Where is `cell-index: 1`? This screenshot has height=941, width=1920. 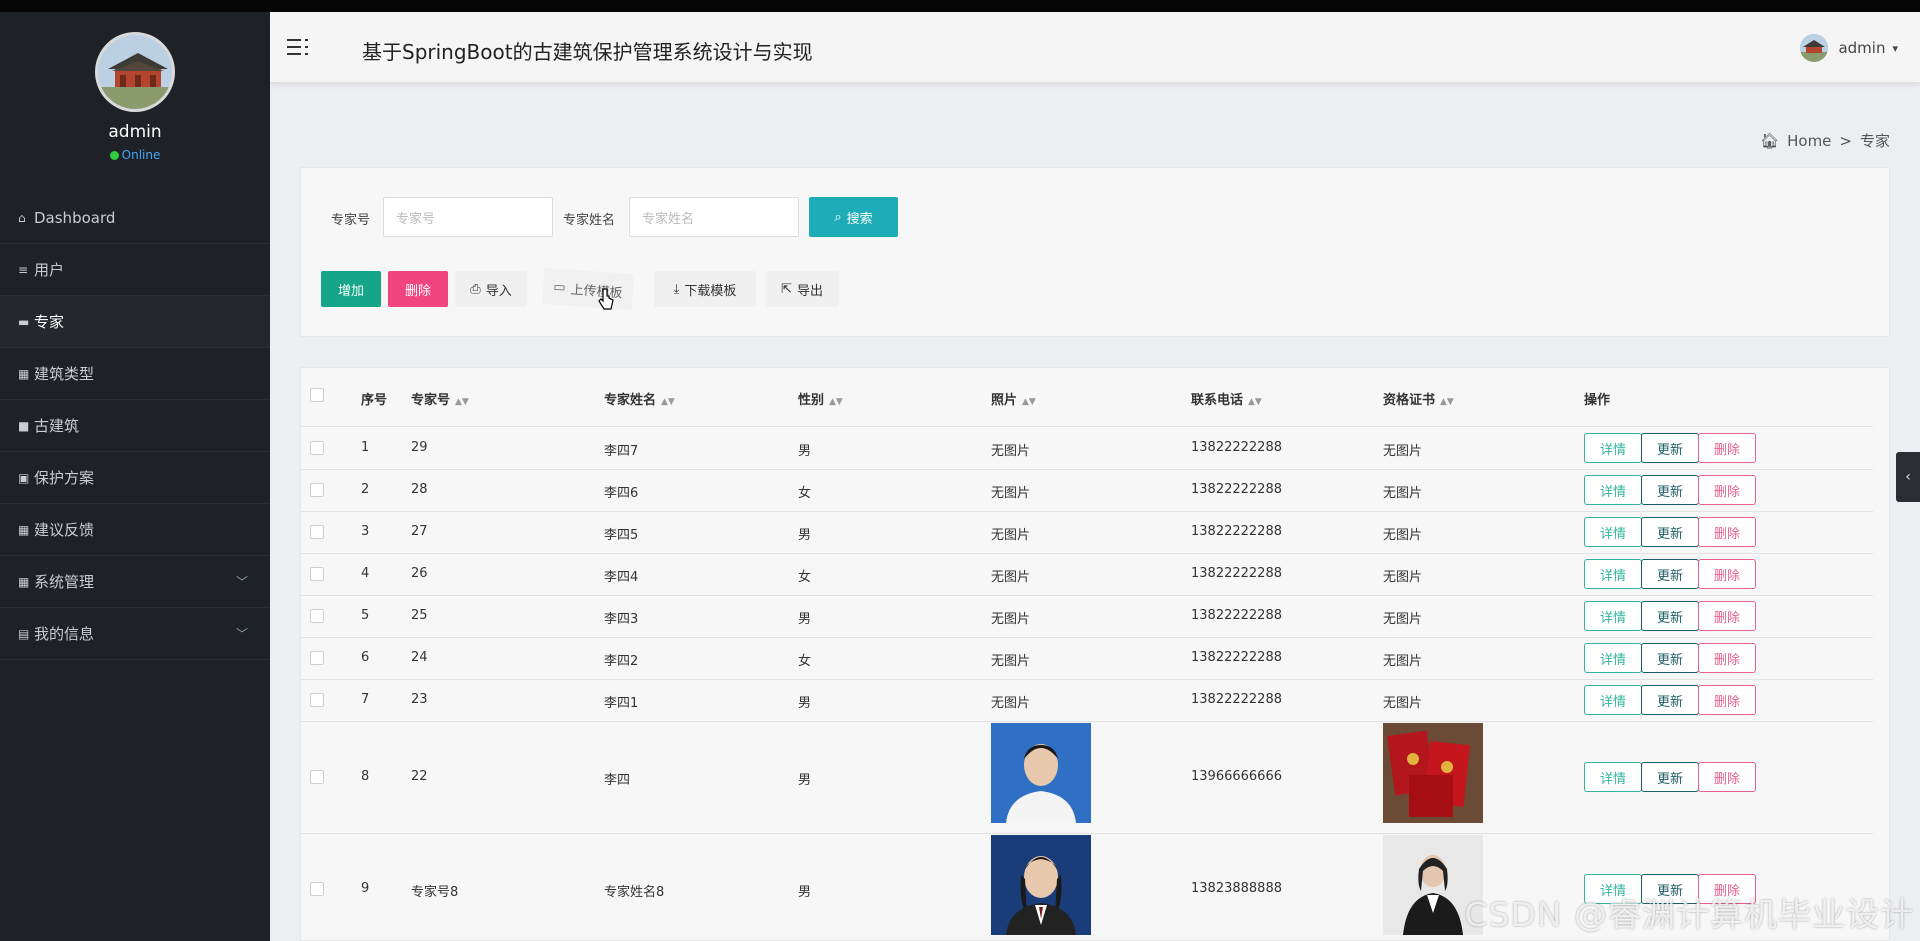
cell-index: 1 is located at coordinates (365, 447).